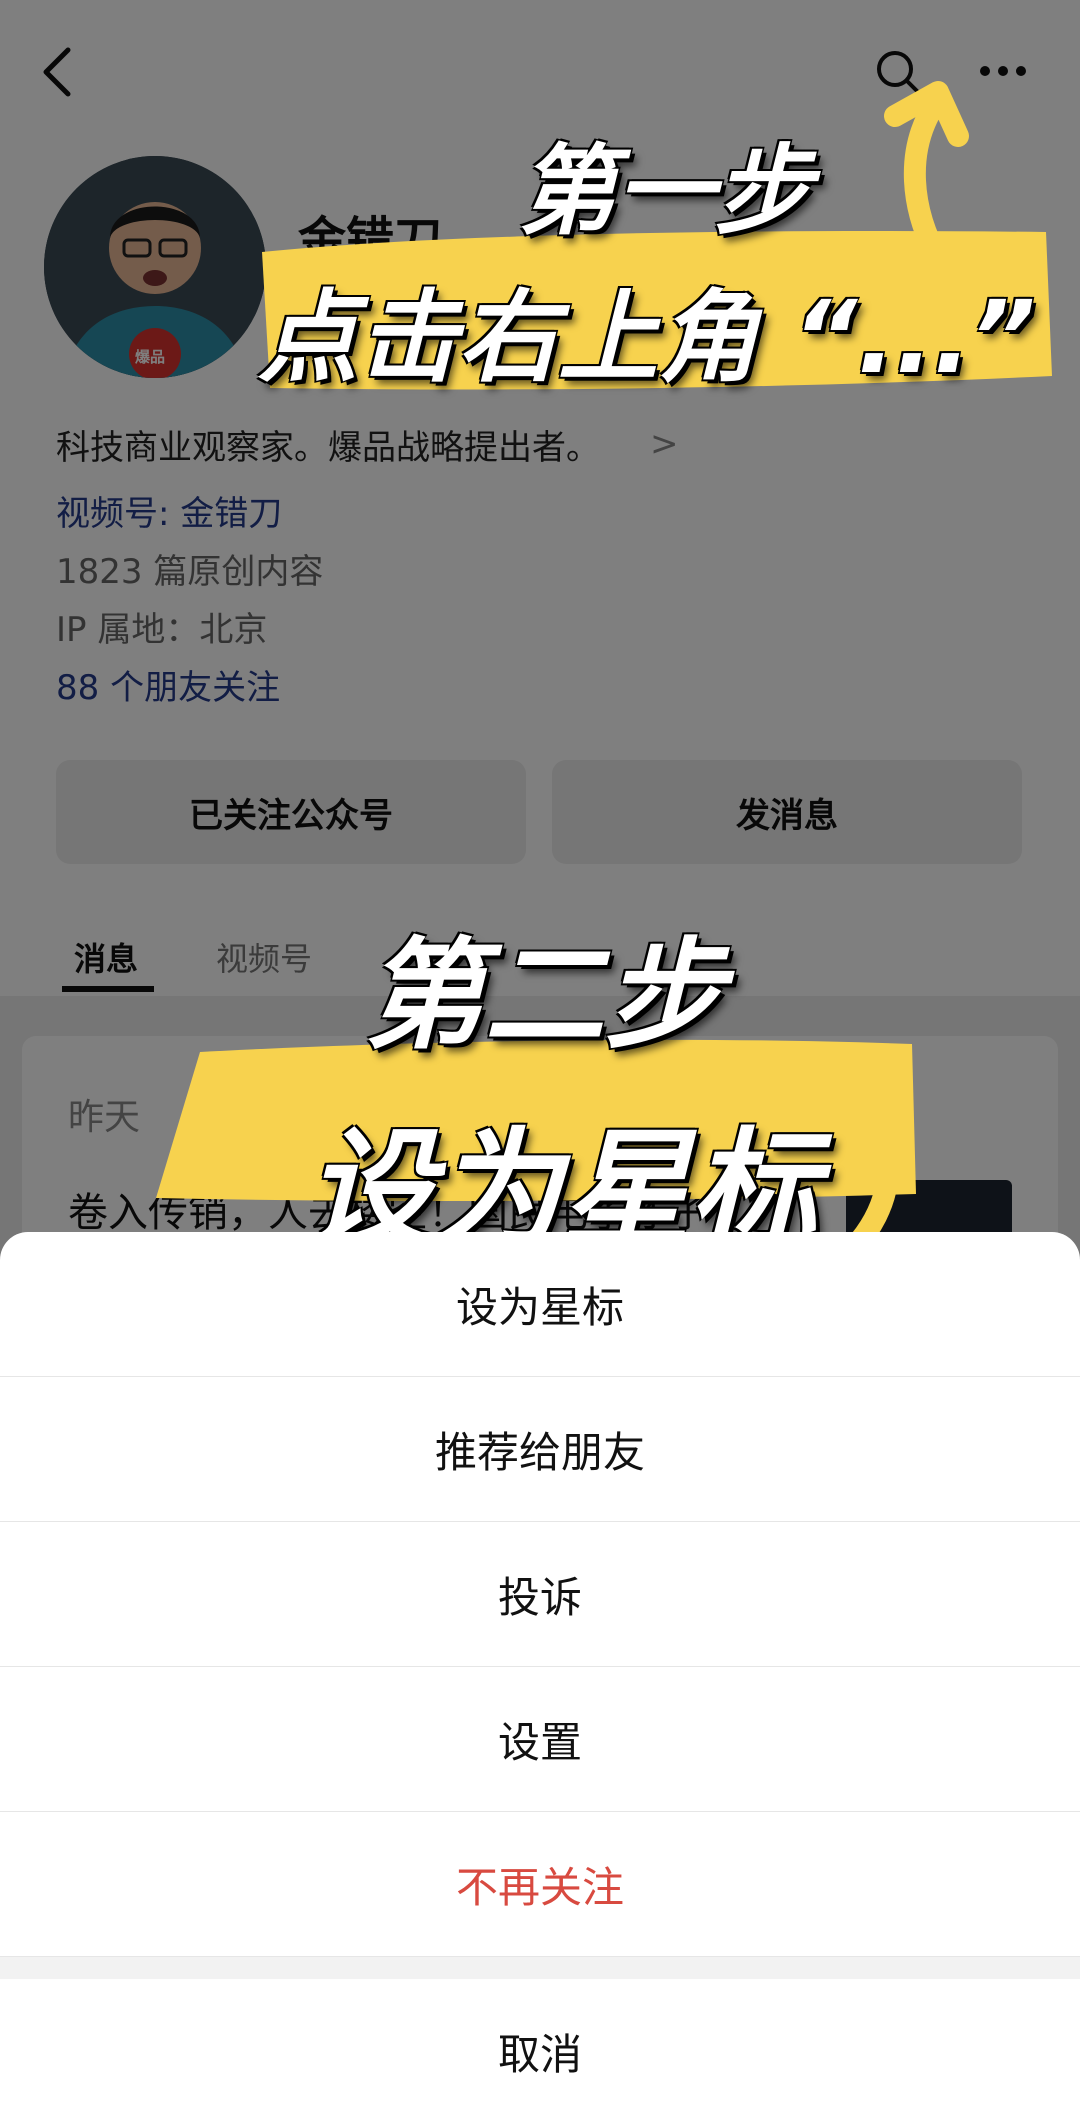 The image size is (1080, 2124). Describe the element at coordinates (540, 1739) in the screenshot. I see `sheet-item-settings: 设置` at that location.